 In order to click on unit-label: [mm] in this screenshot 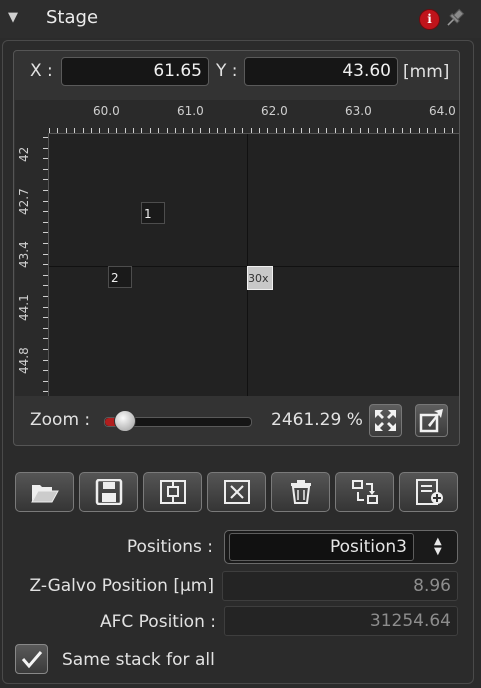, I will do `click(426, 72)`.